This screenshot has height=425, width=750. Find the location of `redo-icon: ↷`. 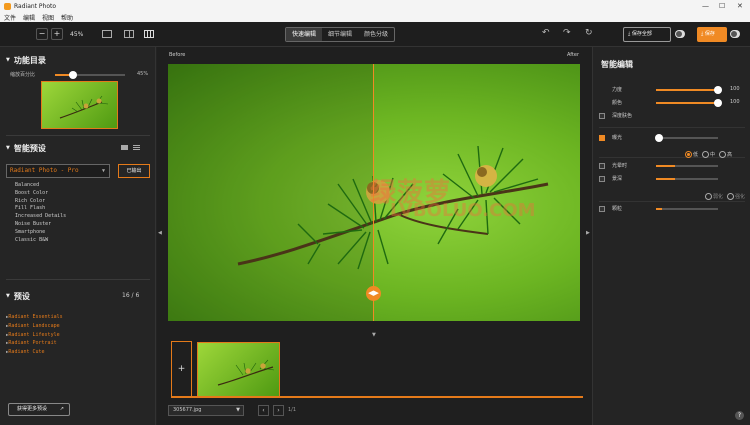

redo-icon: ↷ is located at coordinates (567, 33).